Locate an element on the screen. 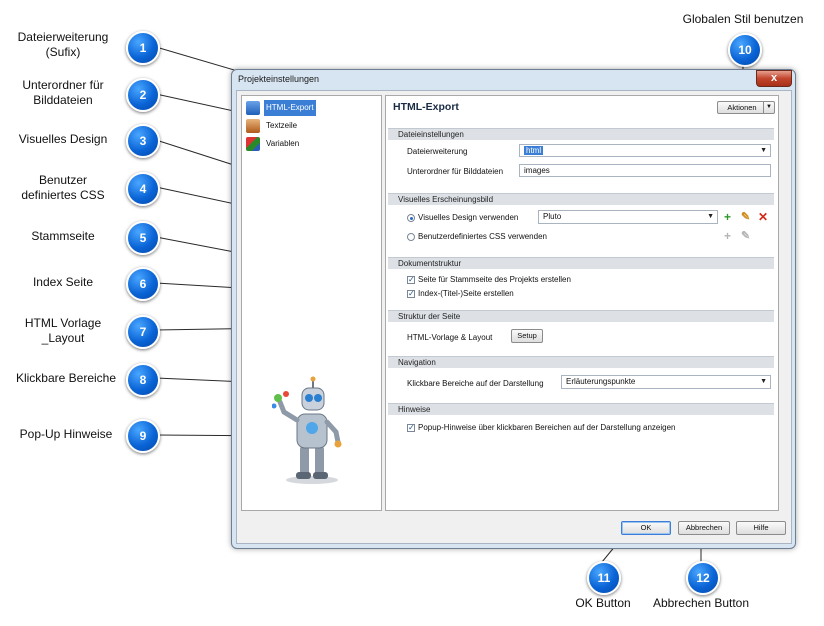 The width and height of the screenshot is (824, 626). index-checkbox: ✓ is located at coordinates (411, 294).